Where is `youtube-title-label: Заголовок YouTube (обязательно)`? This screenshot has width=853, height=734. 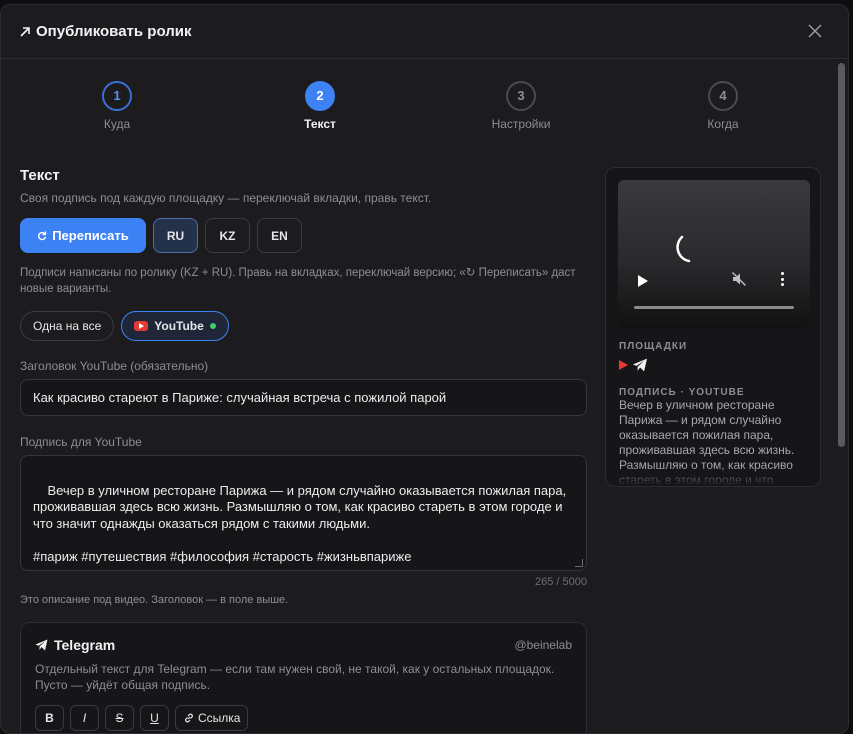
youtube-title-label: Заголовок YouTube (обязательно) is located at coordinates (114, 366).